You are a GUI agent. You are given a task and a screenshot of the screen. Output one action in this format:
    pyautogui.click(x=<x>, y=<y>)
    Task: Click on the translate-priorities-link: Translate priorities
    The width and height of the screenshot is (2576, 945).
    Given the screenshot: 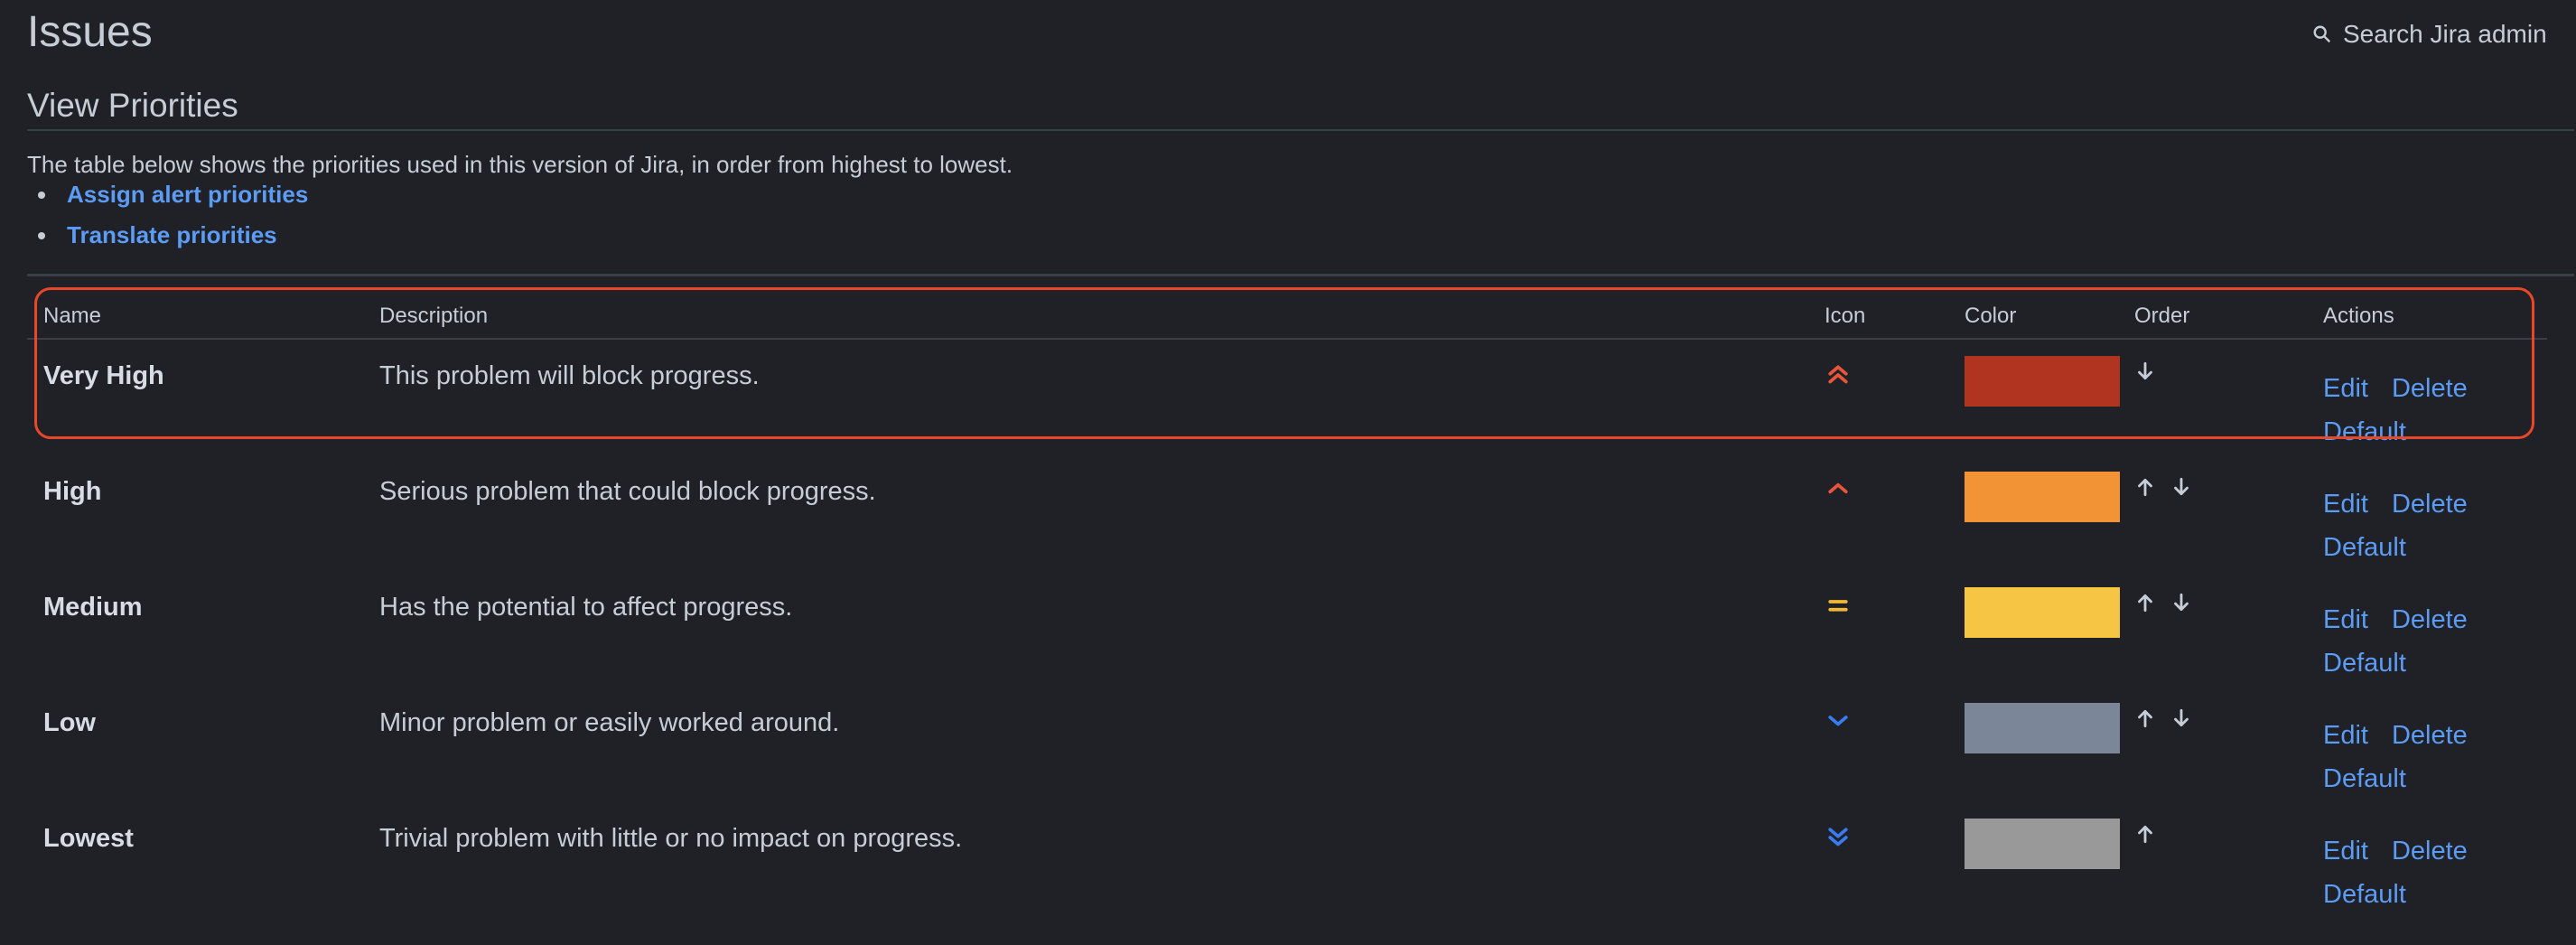 What is the action you would take?
    pyautogui.click(x=172, y=235)
    